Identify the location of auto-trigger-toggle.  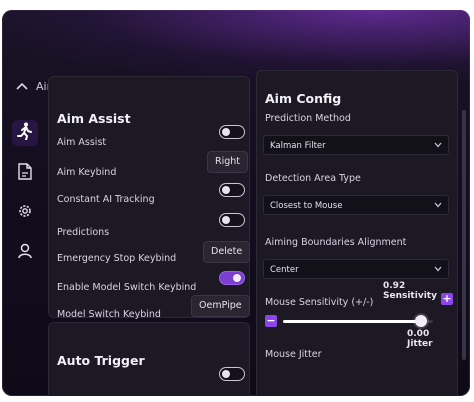
(232, 374).